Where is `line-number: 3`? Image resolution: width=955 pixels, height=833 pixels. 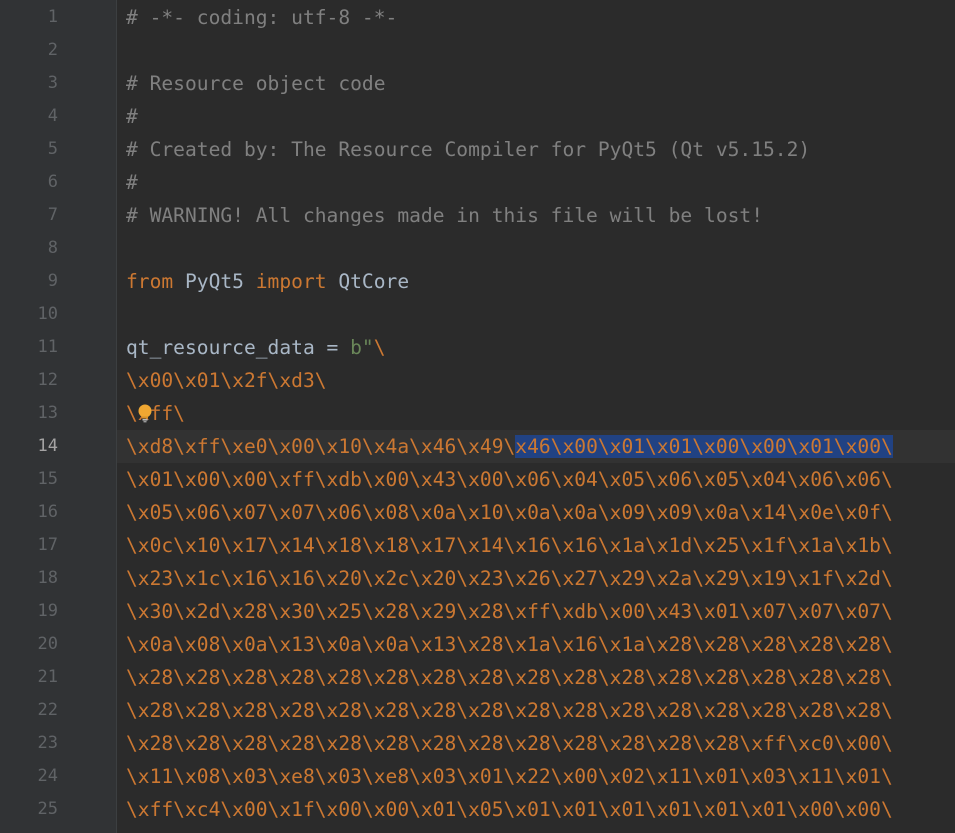
line-number: 3 is located at coordinates (52, 83).